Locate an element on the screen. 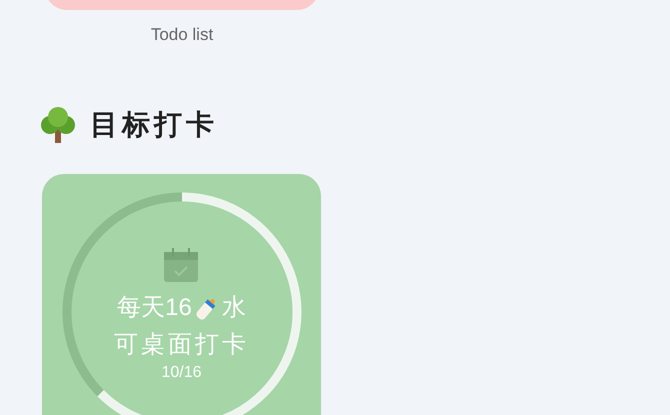  goal-text: 水 is located at coordinates (234, 308).